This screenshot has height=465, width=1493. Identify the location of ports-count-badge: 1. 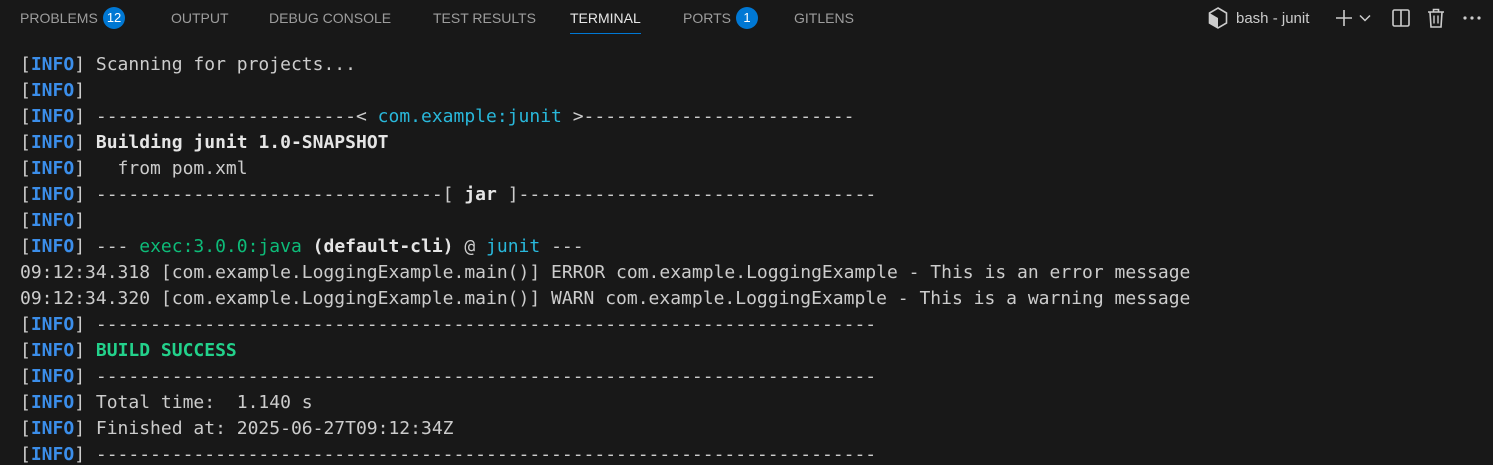
(746, 17).